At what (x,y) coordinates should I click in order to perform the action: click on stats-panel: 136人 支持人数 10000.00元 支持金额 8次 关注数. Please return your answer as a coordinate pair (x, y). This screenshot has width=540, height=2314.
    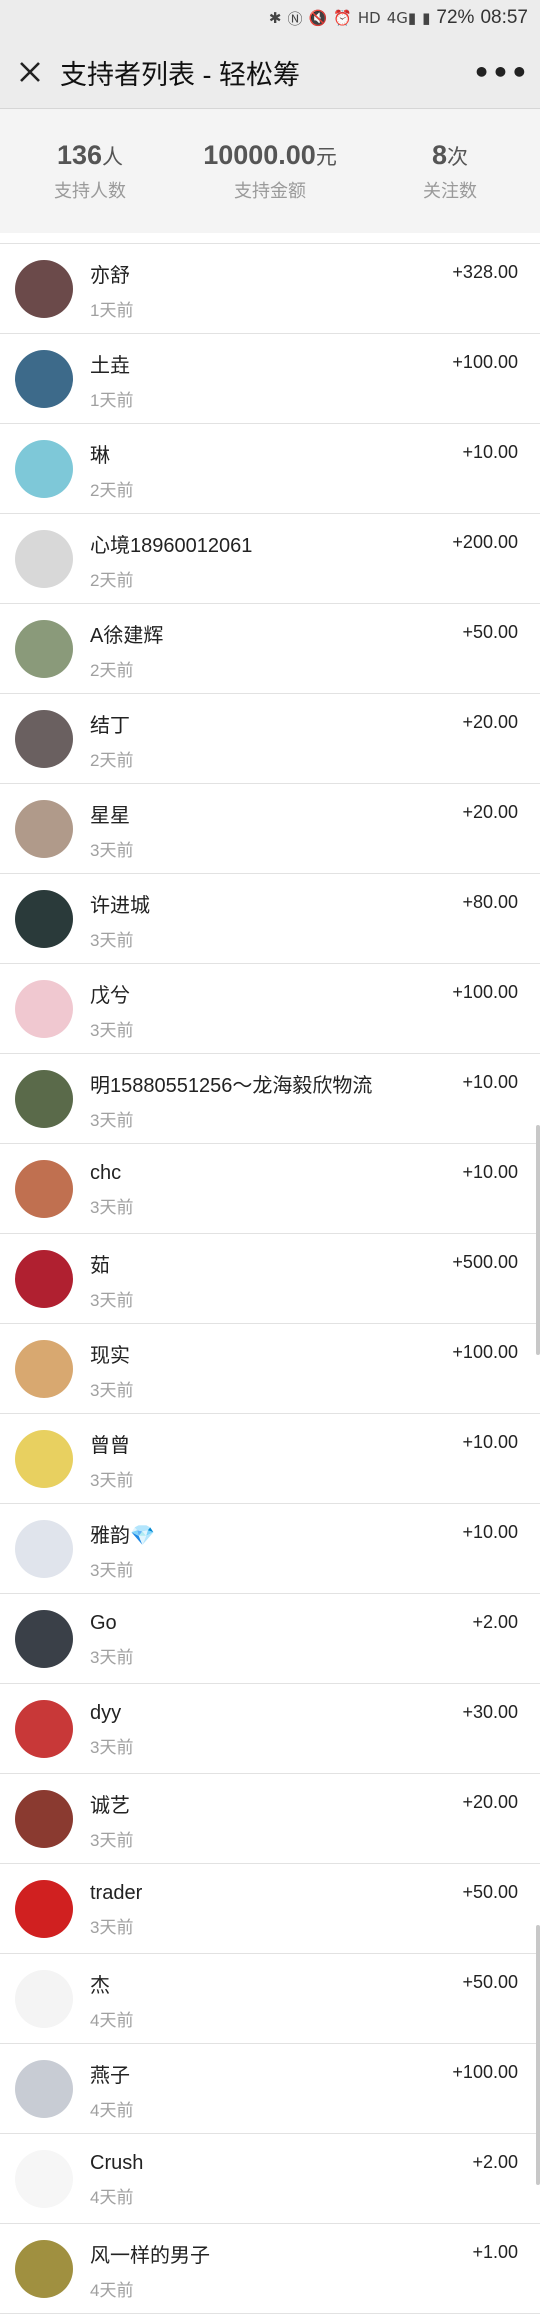
    Looking at the image, I should click on (270, 176).